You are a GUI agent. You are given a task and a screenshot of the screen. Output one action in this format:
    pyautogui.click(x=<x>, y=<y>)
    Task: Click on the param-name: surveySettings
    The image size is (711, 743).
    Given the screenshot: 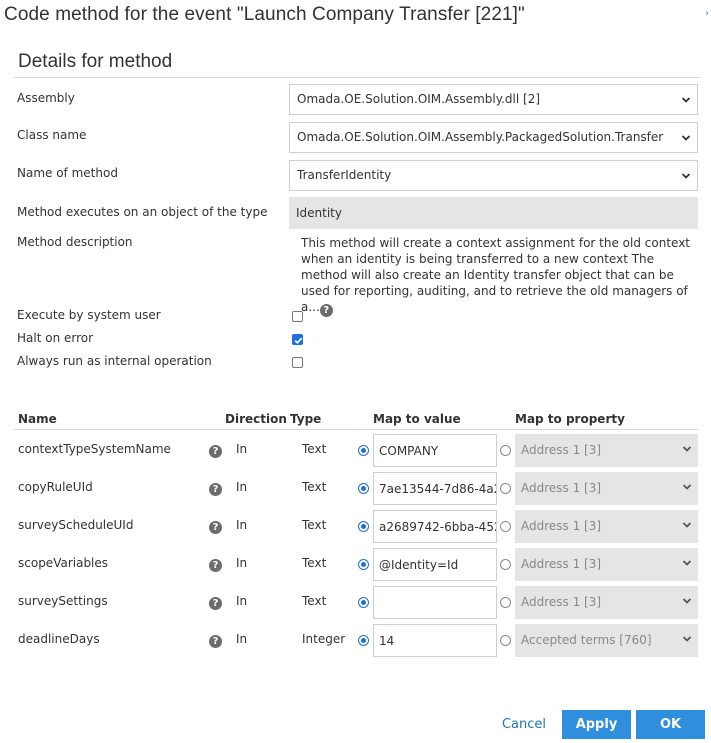 What is the action you would take?
    pyautogui.click(x=63, y=601)
    